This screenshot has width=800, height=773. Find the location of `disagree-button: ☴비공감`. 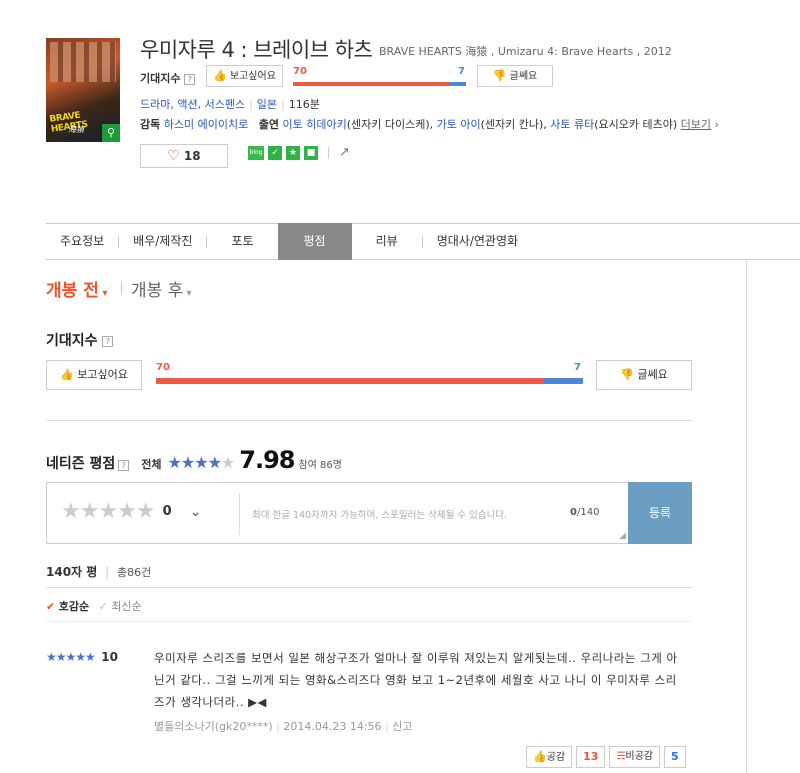

disagree-button: ☴비공감 is located at coordinates (634, 757).